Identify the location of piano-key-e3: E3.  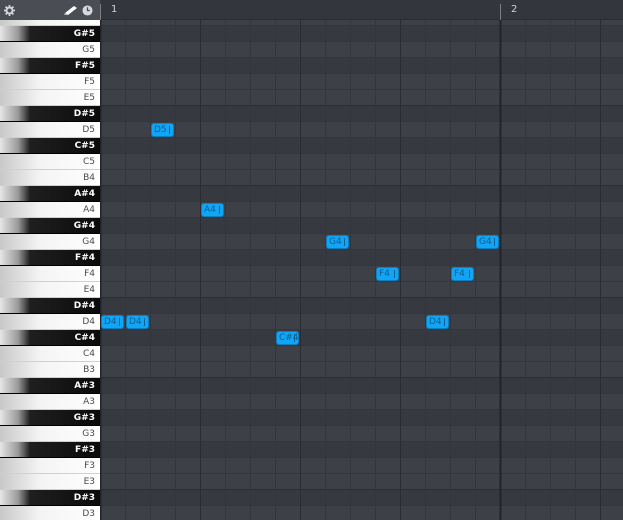
(50, 482).